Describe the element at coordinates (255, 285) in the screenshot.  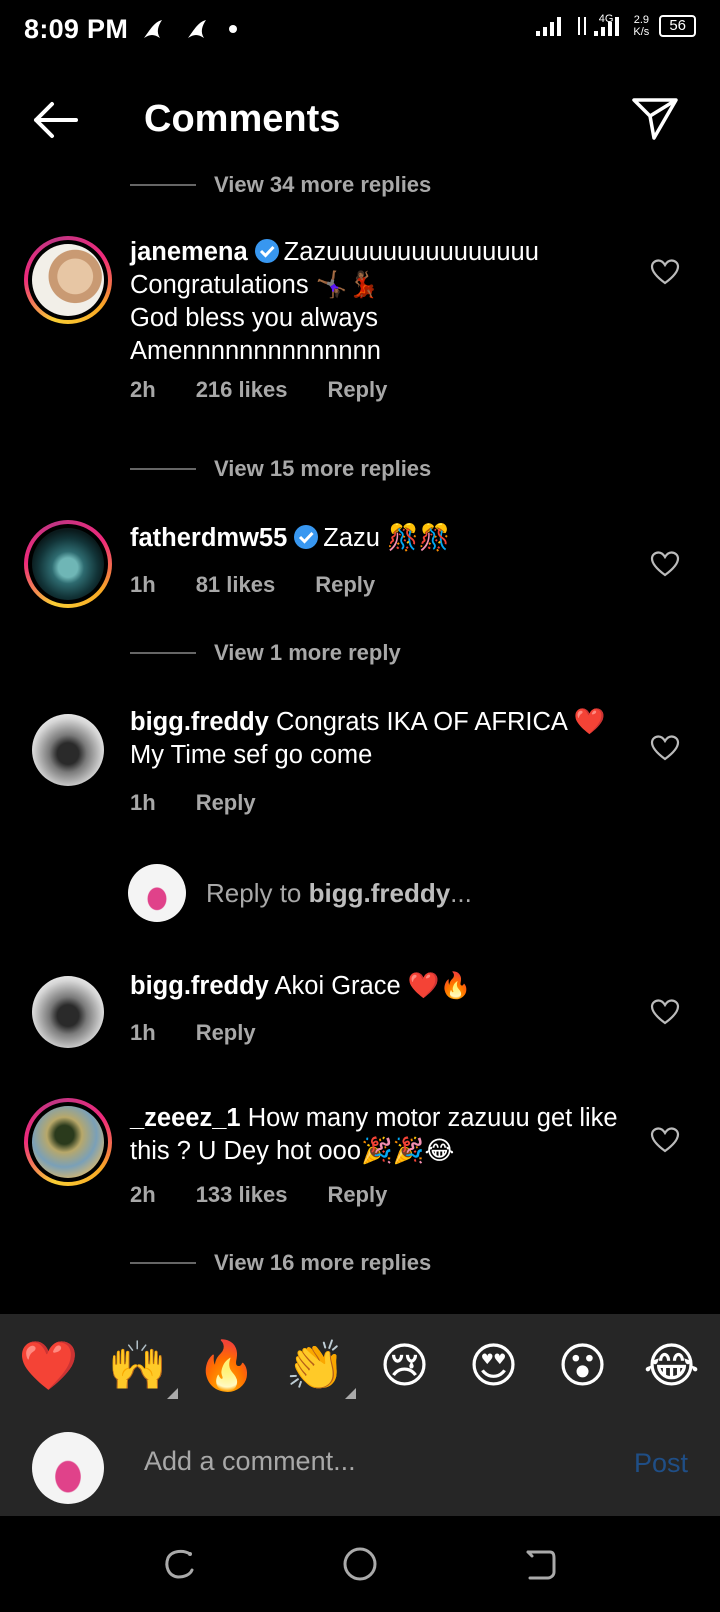
I see `comment-text: Congratulations 🤸🏾‍♀️💃🏾` at that location.